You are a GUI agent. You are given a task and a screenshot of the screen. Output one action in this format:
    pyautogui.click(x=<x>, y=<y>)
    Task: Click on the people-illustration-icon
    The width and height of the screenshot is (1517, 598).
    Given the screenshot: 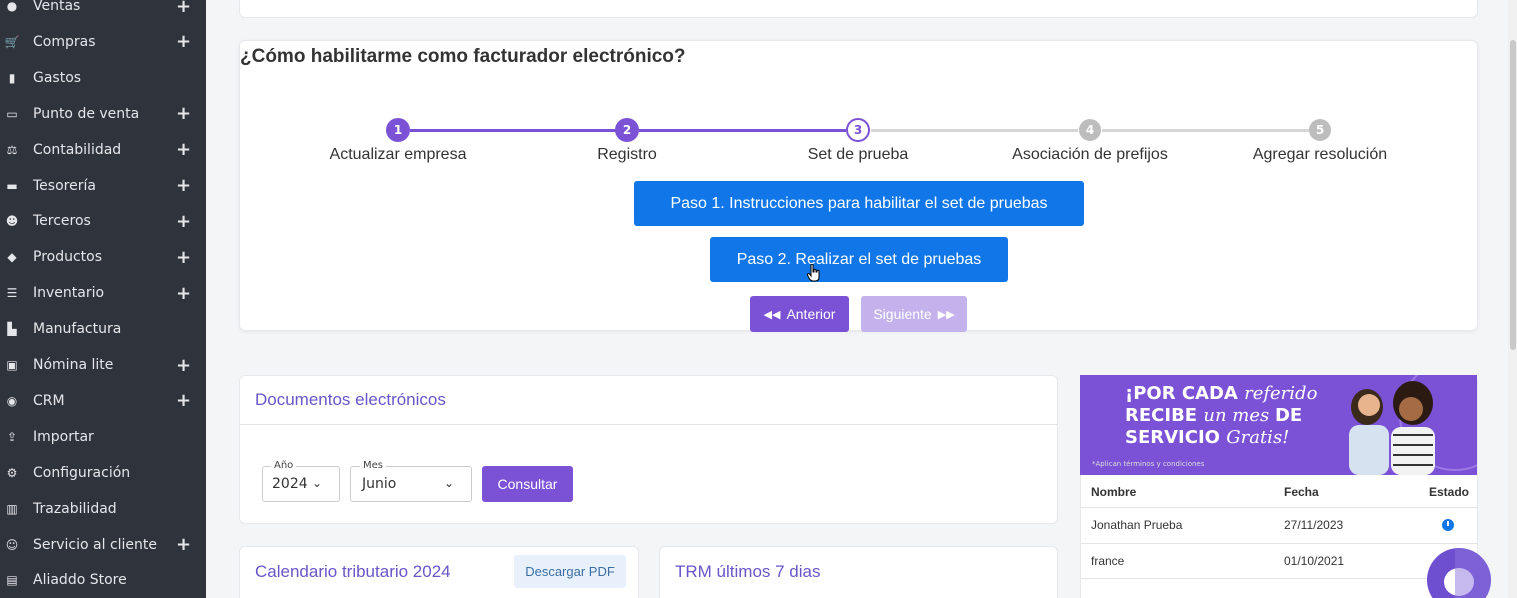 What is the action you would take?
    pyautogui.click(x=1413, y=425)
    